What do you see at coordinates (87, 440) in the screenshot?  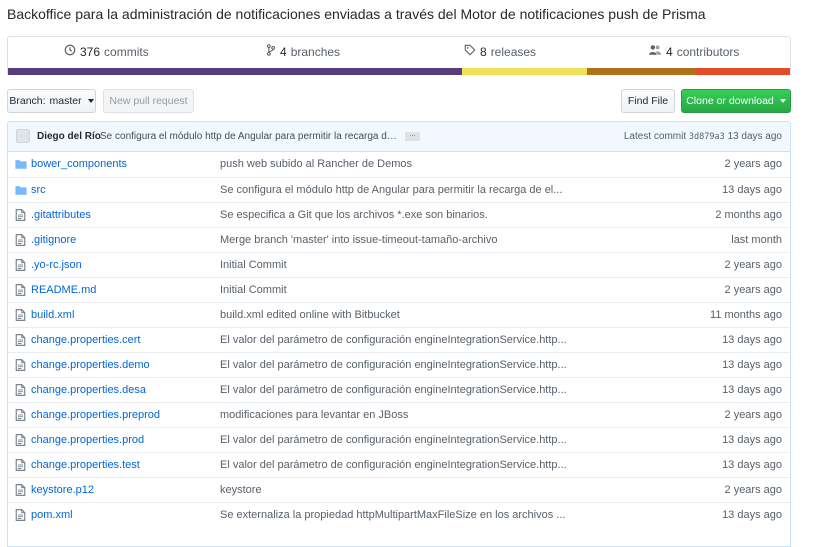 I see `file-name-link: change.properties.prod` at bounding box center [87, 440].